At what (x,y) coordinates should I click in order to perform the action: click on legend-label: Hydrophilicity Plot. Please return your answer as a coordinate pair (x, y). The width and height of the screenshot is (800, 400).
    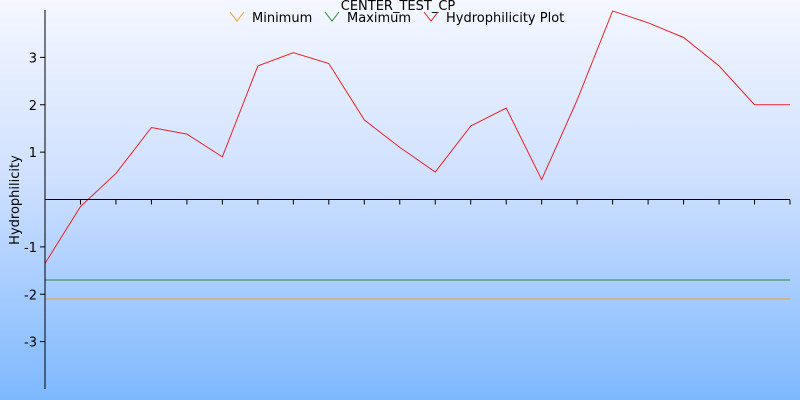
    Looking at the image, I should click on (505, 18).